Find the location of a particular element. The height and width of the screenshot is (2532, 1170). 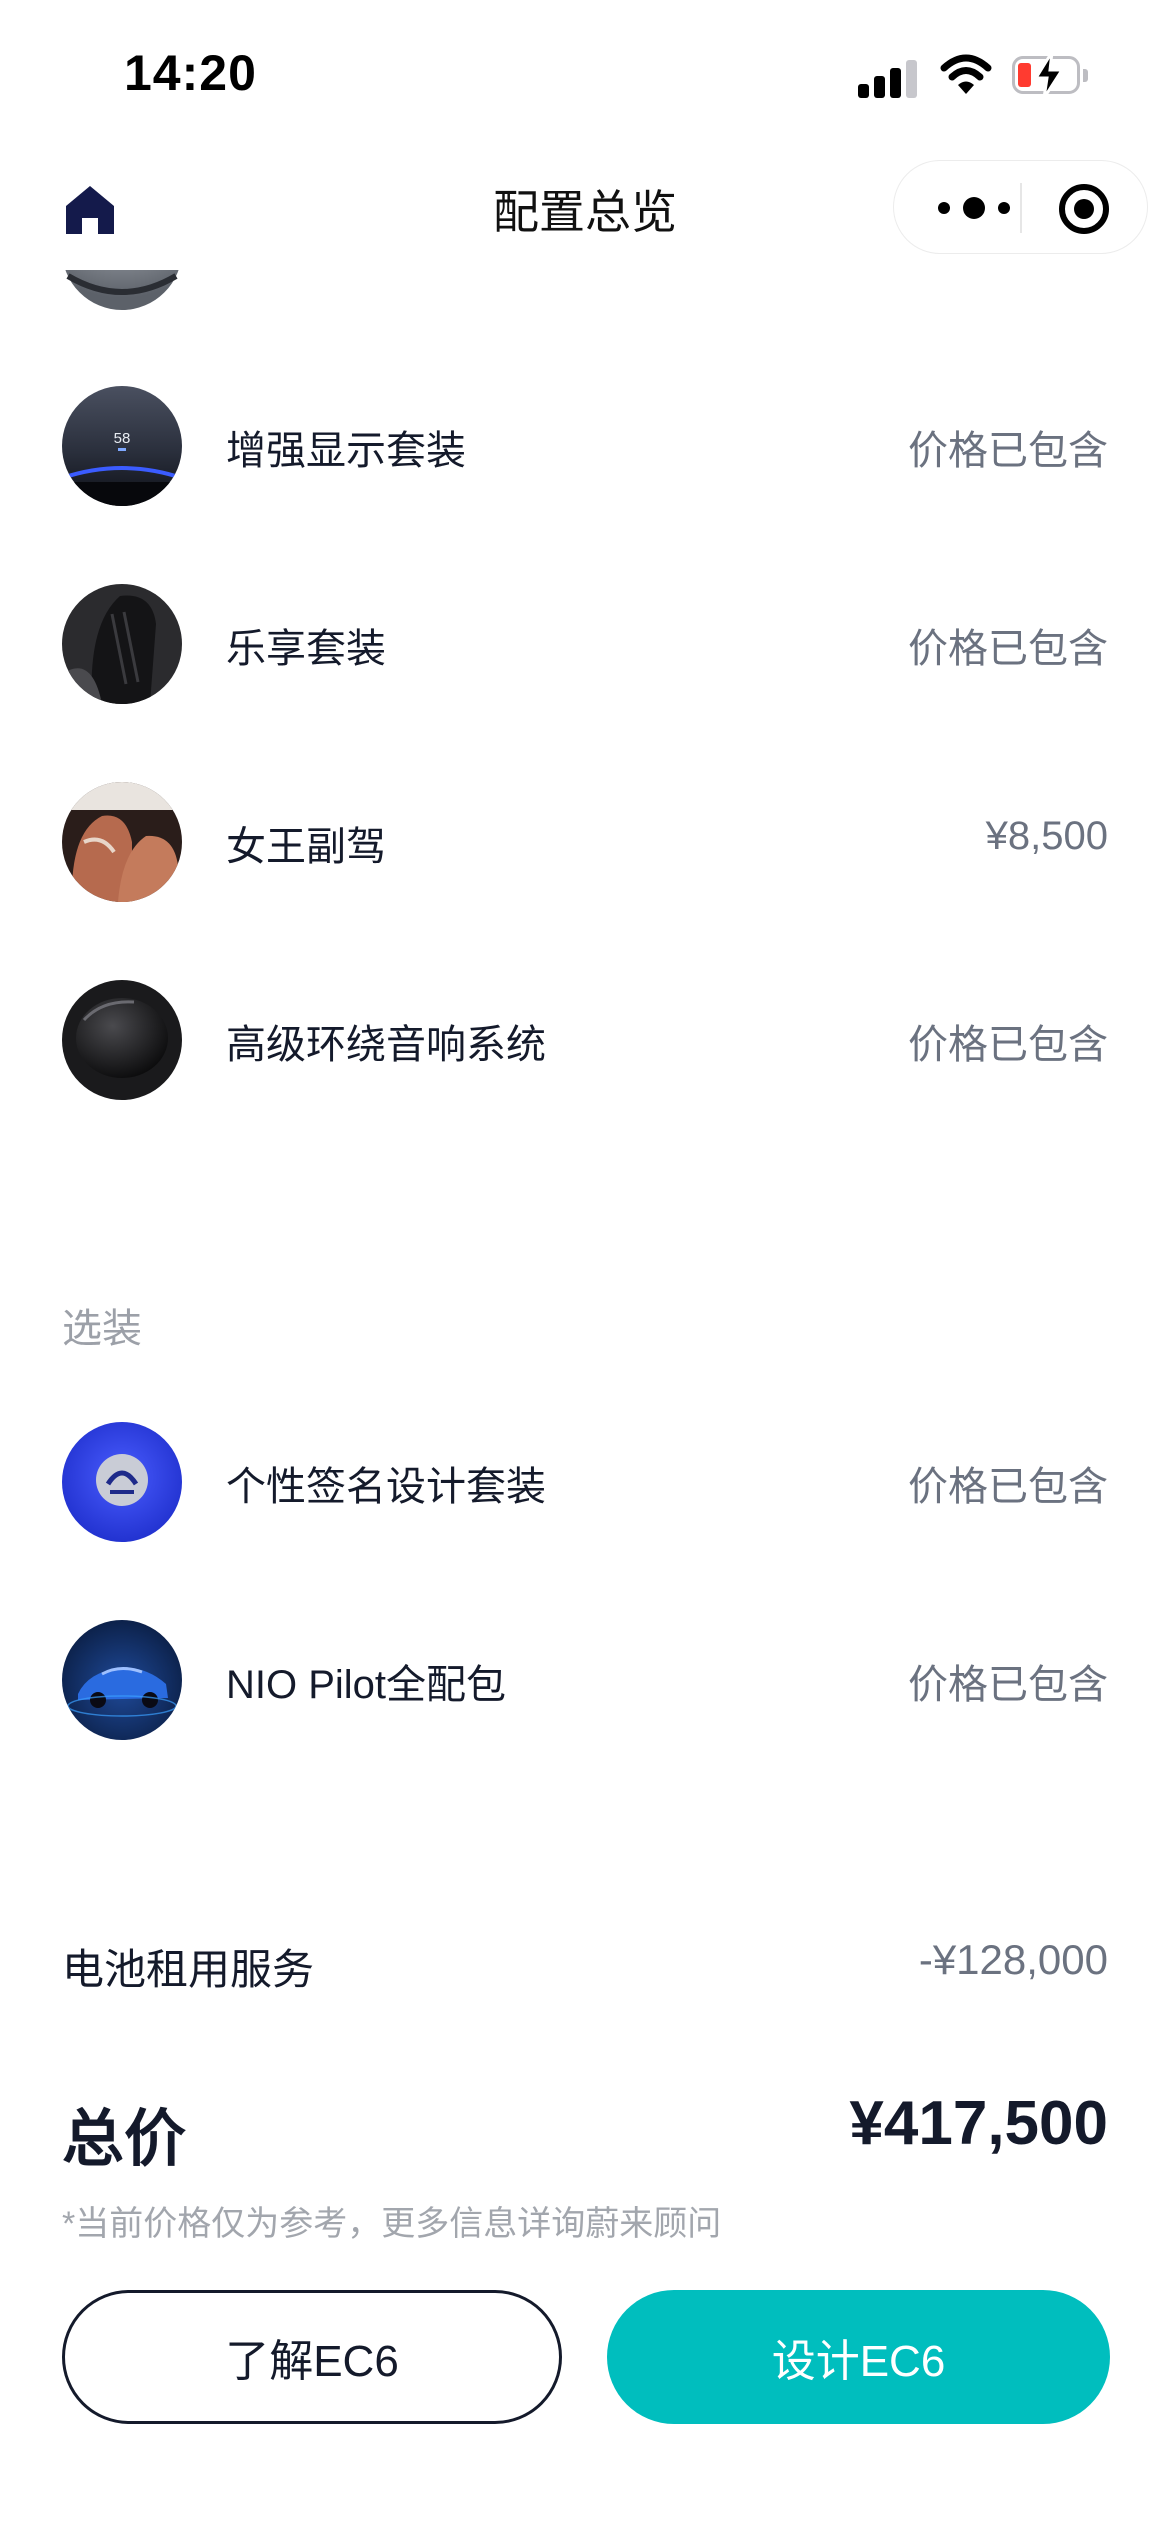

item-label: 个性签名设计套装 is located at coordinates (386, 1487).